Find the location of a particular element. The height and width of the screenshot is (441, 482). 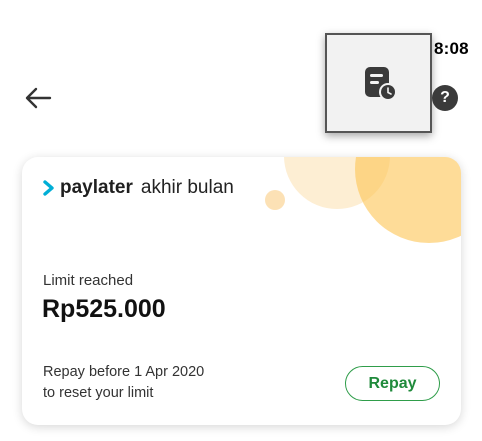

help-button: ? is located at coordinates (445, 98).